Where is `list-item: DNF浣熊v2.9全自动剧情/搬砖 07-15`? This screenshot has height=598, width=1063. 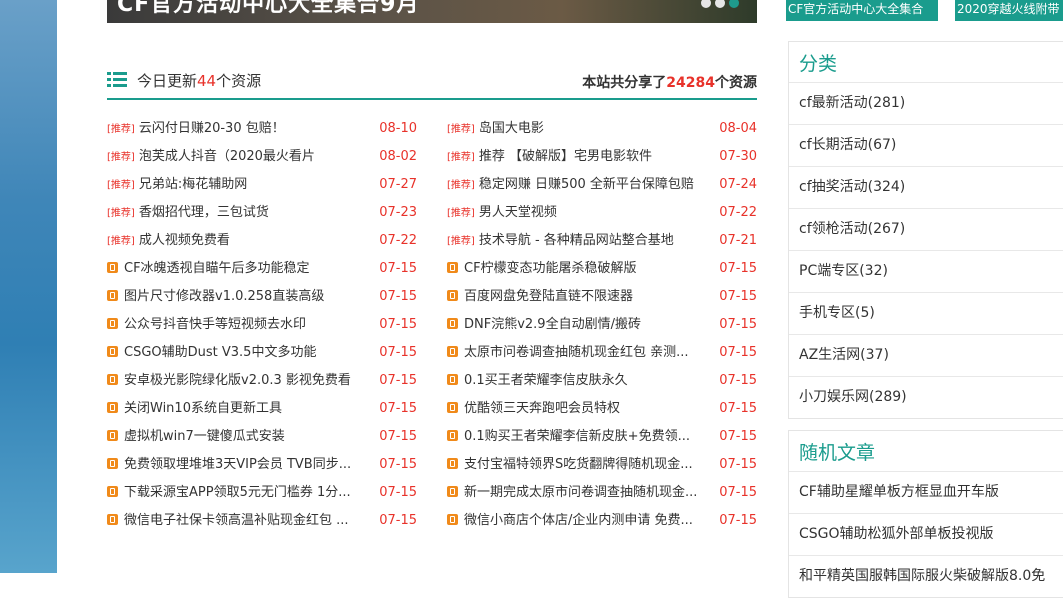
list-item: DNF浣熊v2.9全自动剧情/搬砖 07-15 is located at coordinates (602, 325).